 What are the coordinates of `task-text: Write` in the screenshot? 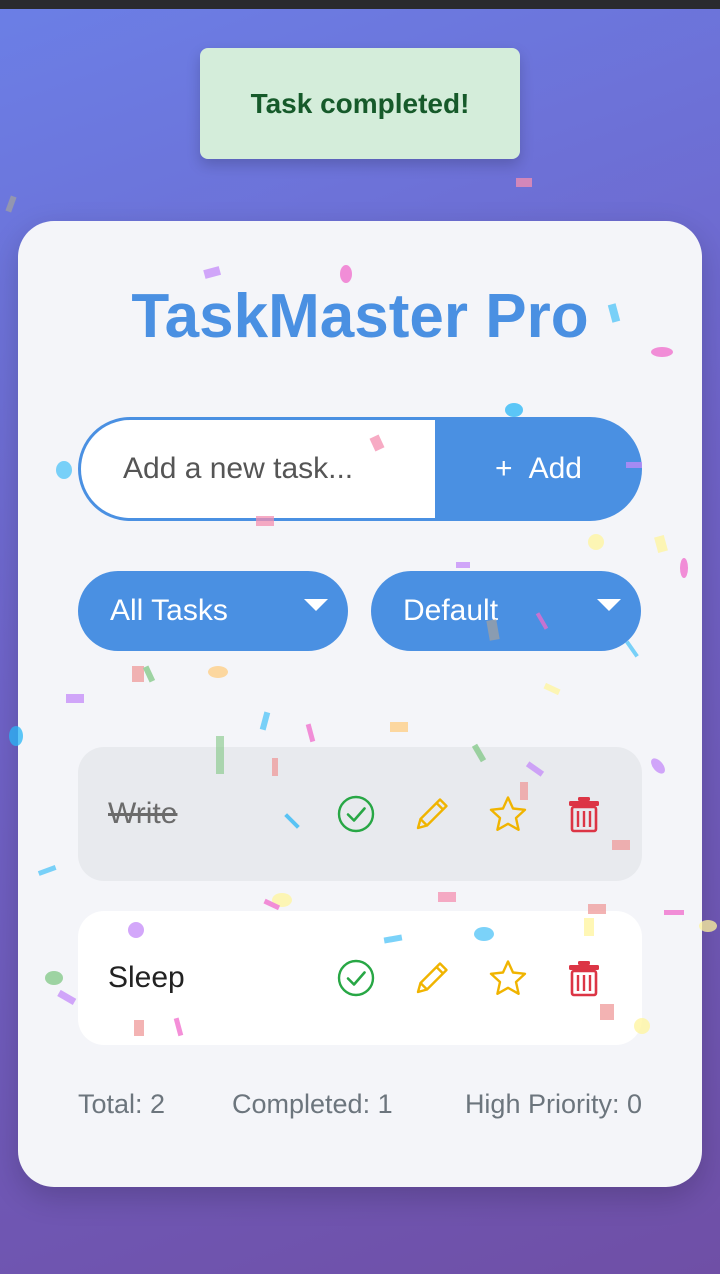 It's located at (143, 813).